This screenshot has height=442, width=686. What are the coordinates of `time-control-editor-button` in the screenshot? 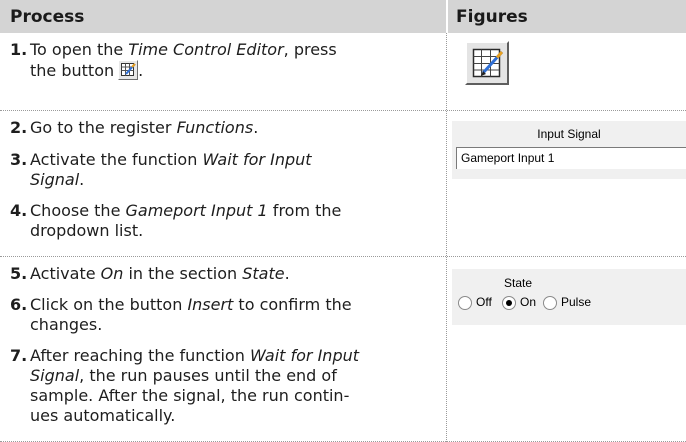 It's located at (487, 63).